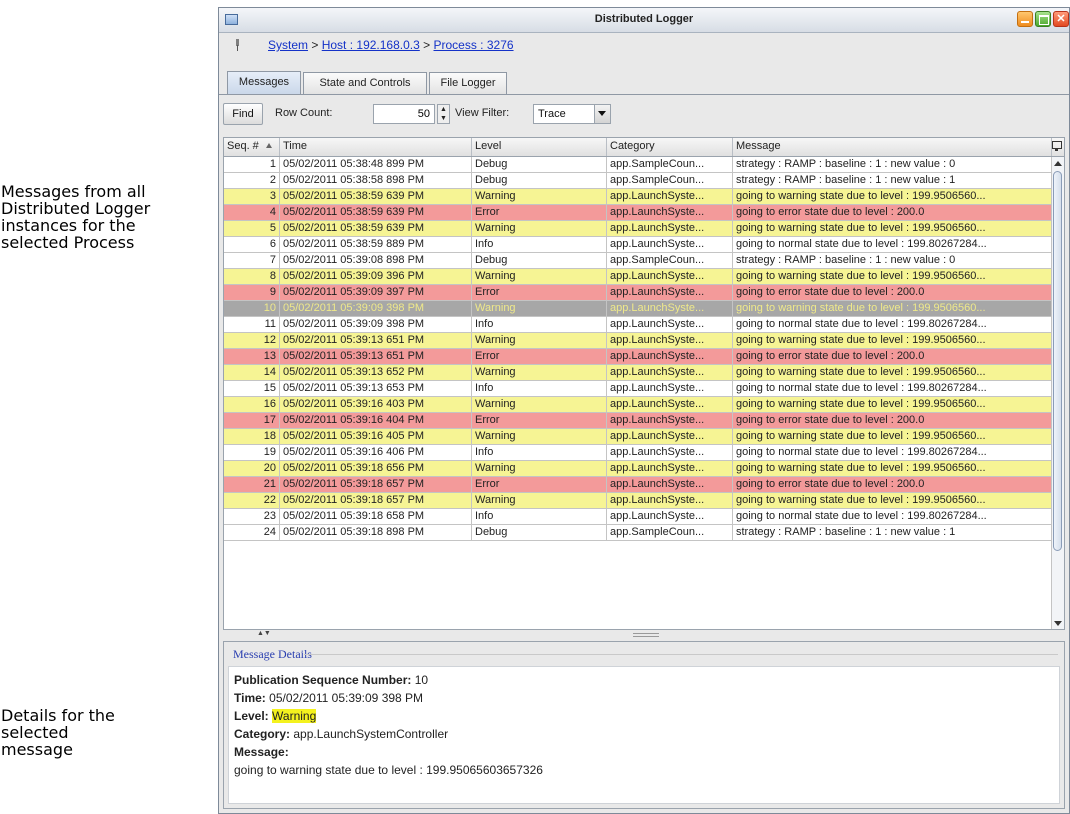  I want to click on cell-seq: 1, so click(252, 164).